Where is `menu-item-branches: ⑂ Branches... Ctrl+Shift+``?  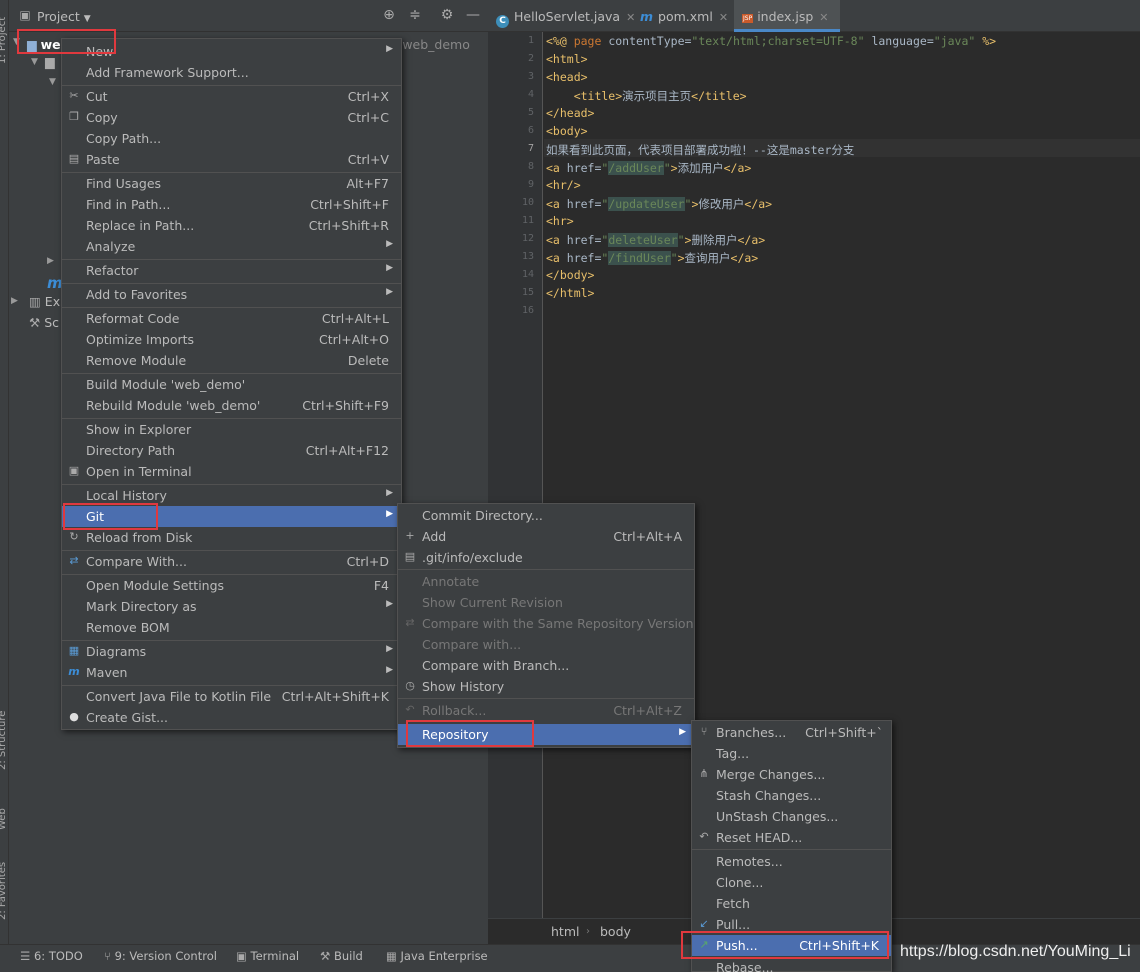 menu-item-branches: ⑂ Branches... Ctrl+Shift+` is located at coordinates (791, 732).